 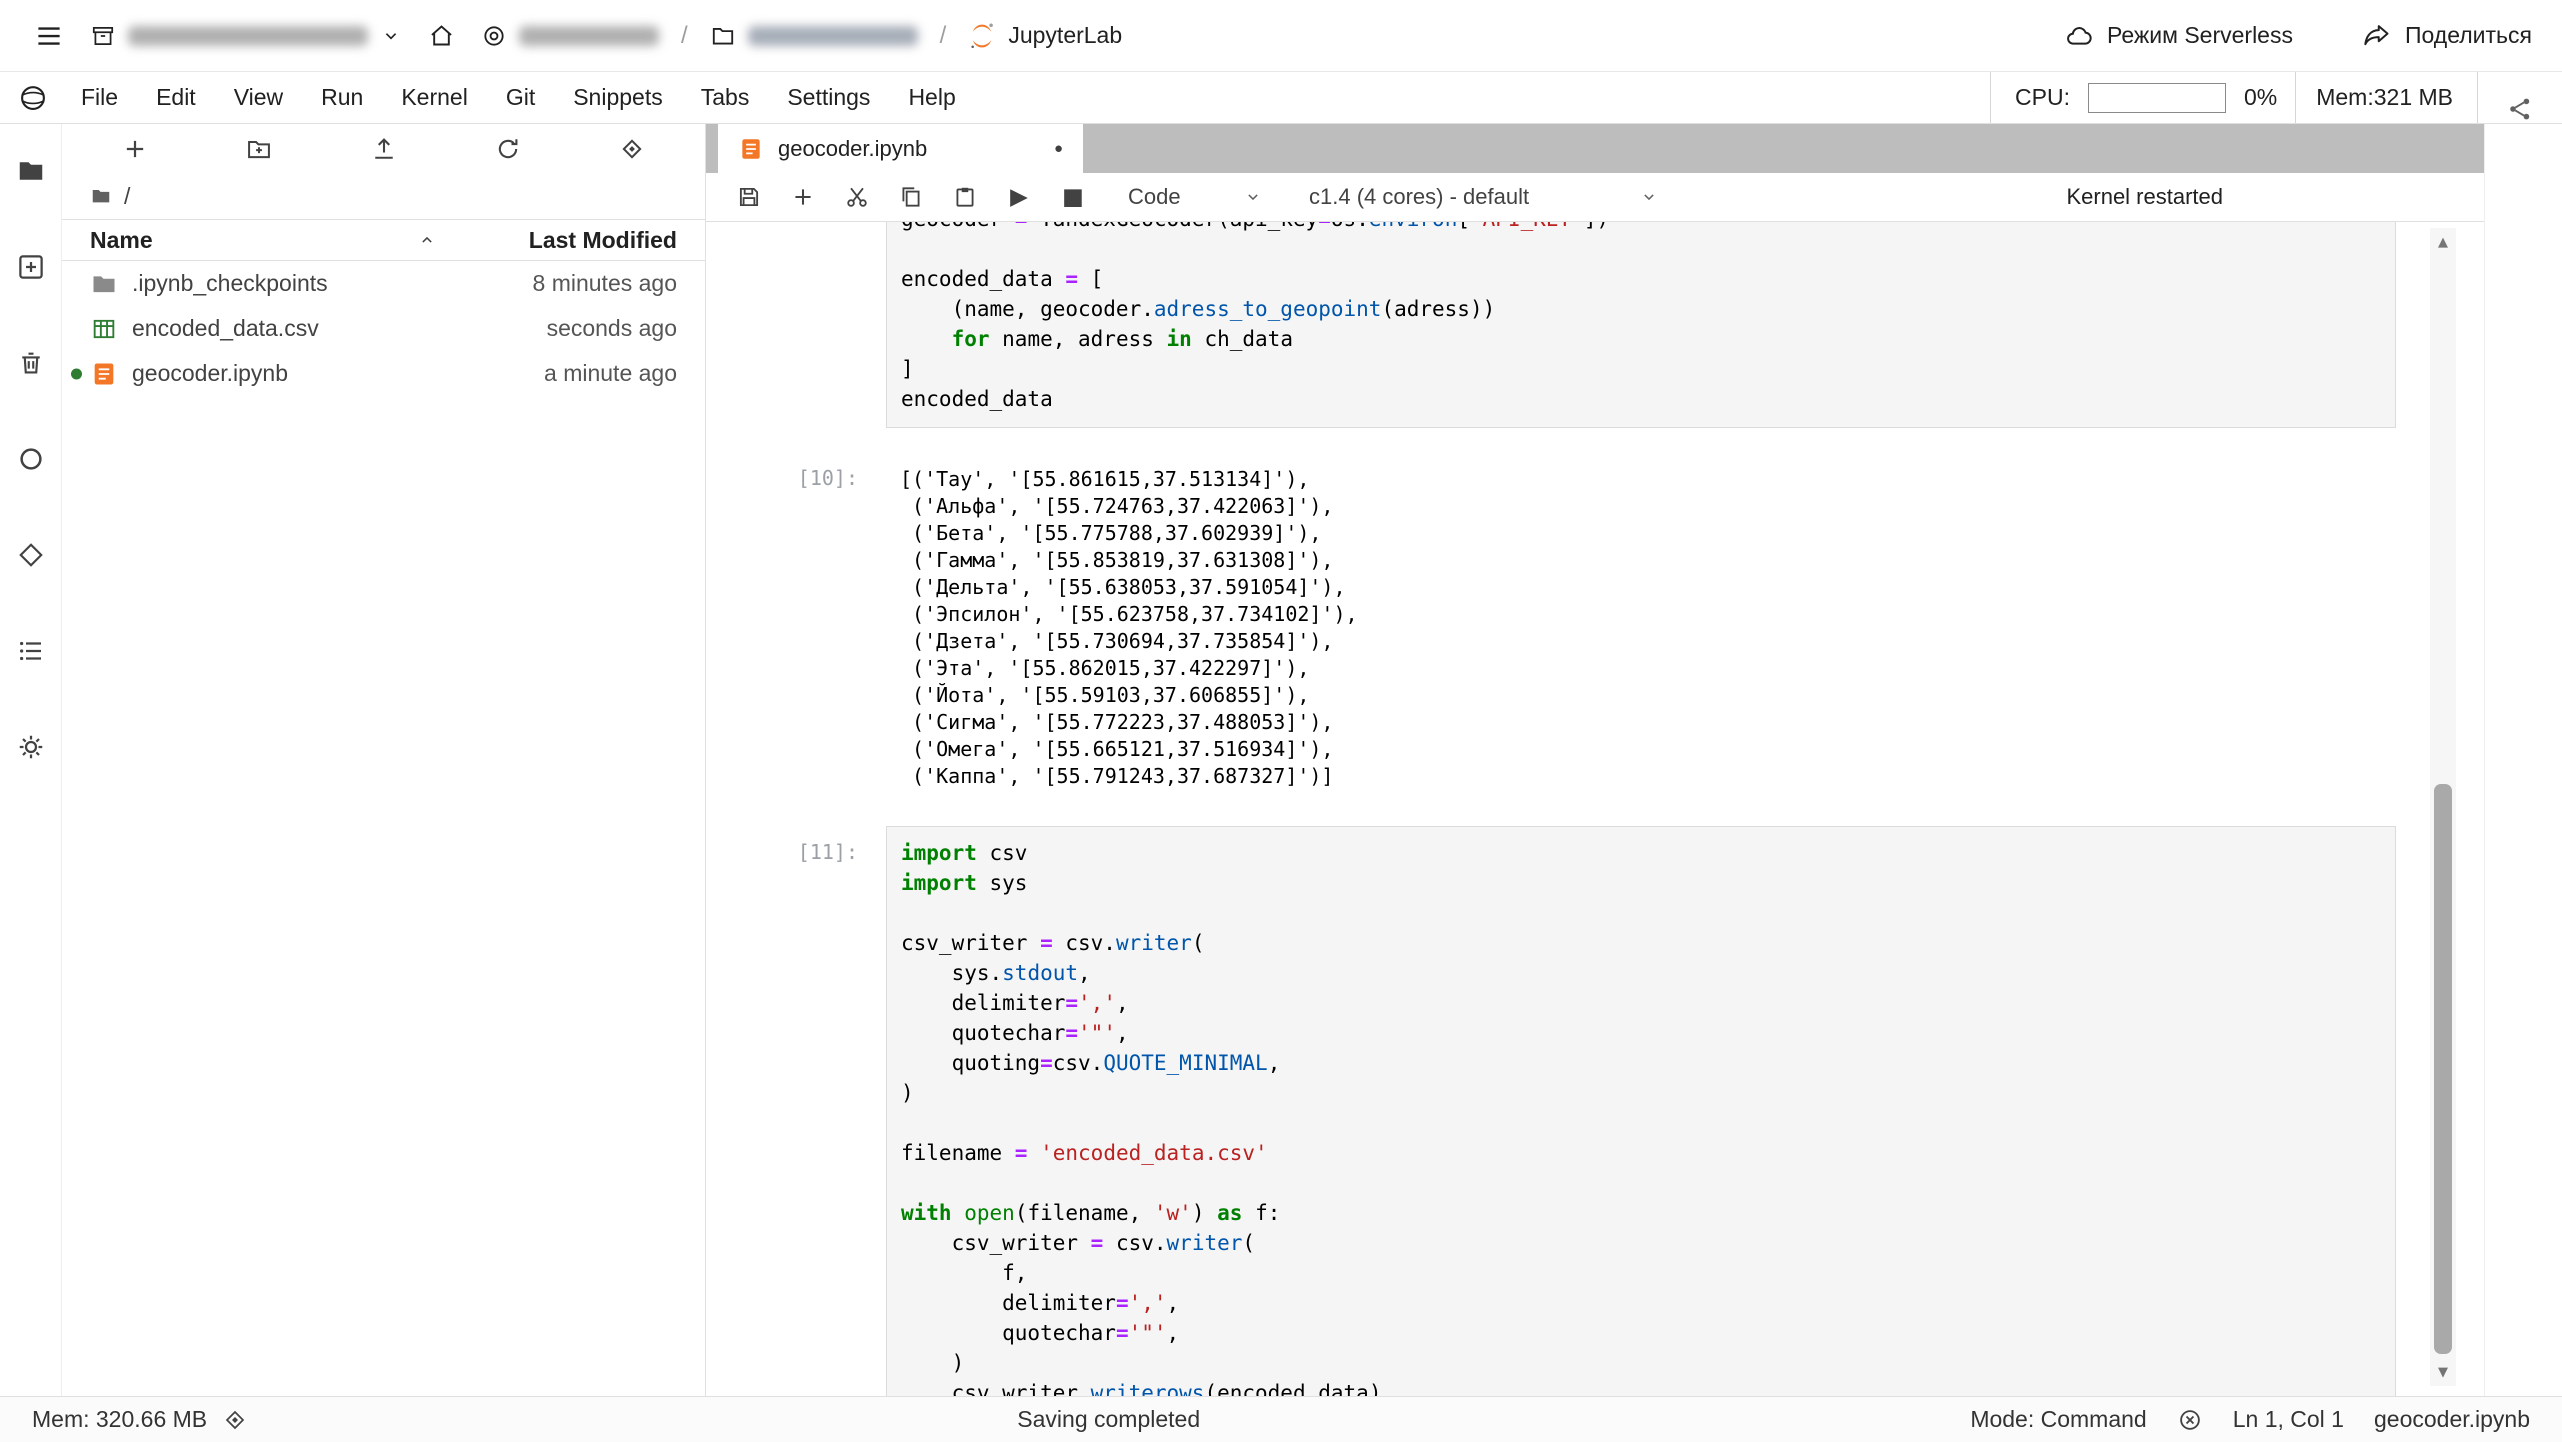 I want to click on menu-item-run: Run, so click(x=342, y=97).